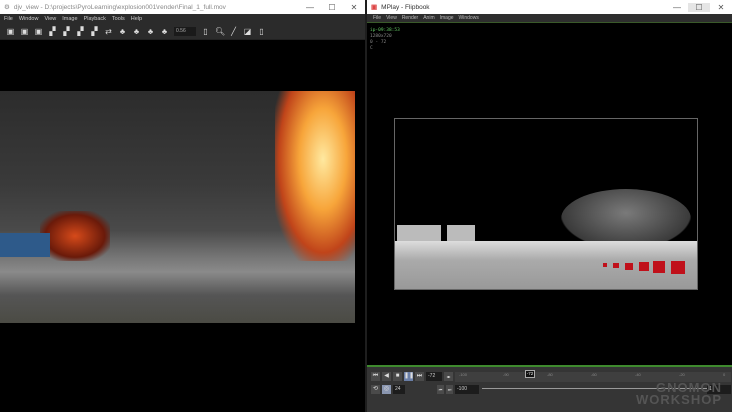 The height and width of the screenshot is (412, 732). Describe the element at coordinates (626, 219) in the screenshot. I see `smoke` at that location.